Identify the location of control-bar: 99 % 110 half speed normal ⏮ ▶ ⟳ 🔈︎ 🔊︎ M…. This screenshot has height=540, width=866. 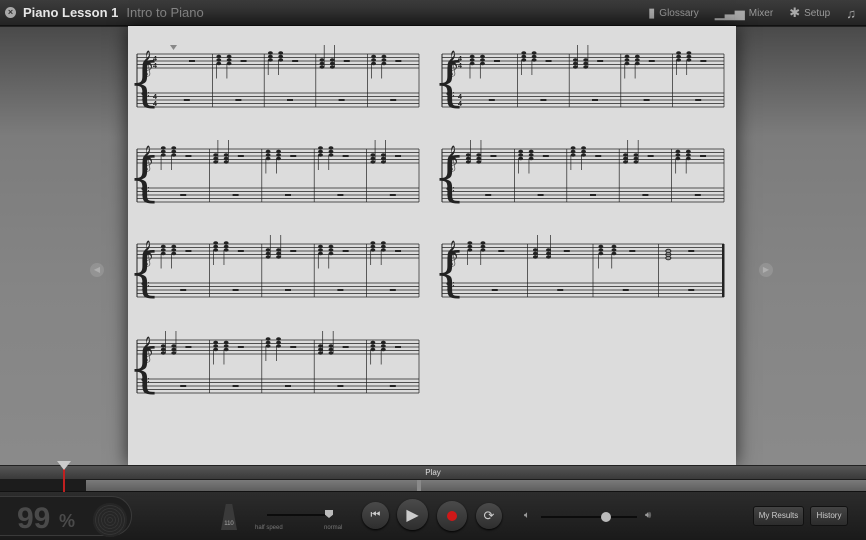
(433, 516).